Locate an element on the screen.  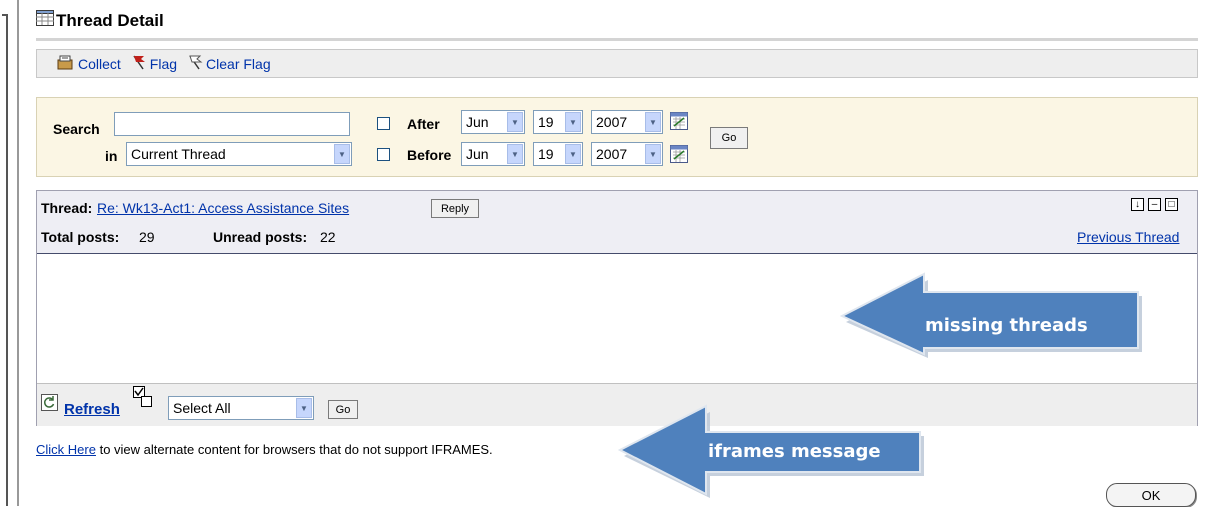
after-day-select: 19 ▼ is located at coordinates (558, 122).